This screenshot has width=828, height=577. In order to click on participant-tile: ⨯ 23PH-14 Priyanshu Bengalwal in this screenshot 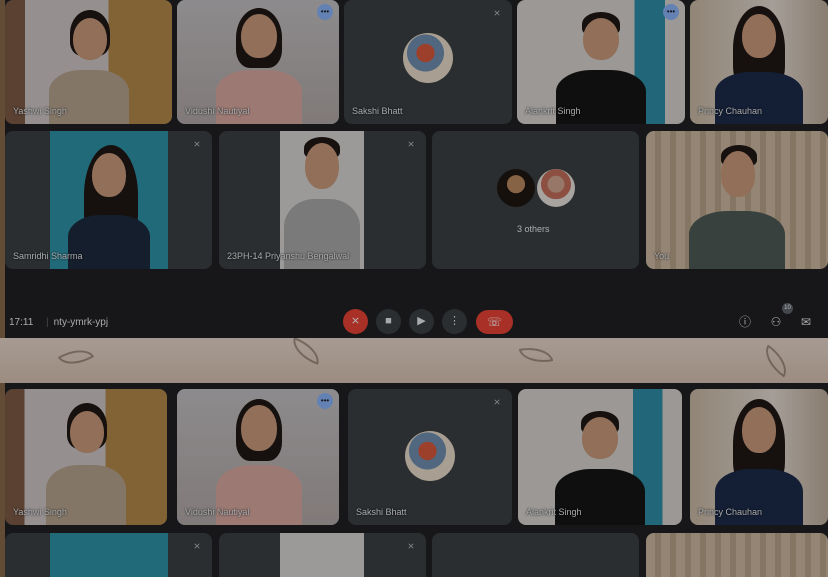, I will do `click(322, 200)`.